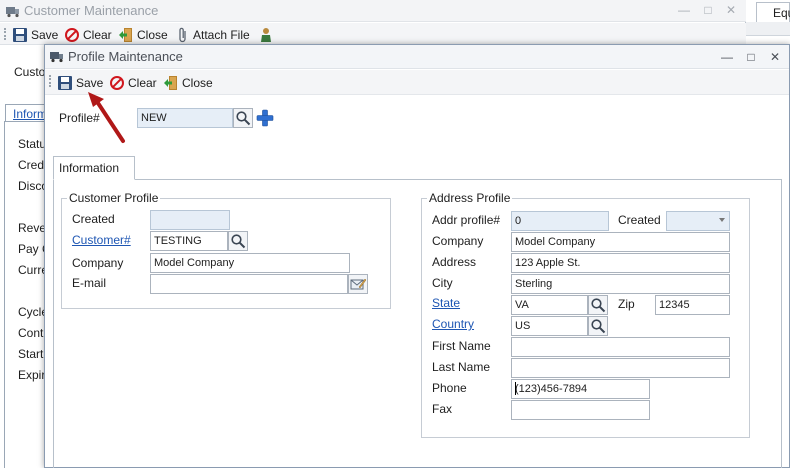  Describe the element at coordinates (698, 221) in the screenshot. I see `address-created-dropdown` at that location.